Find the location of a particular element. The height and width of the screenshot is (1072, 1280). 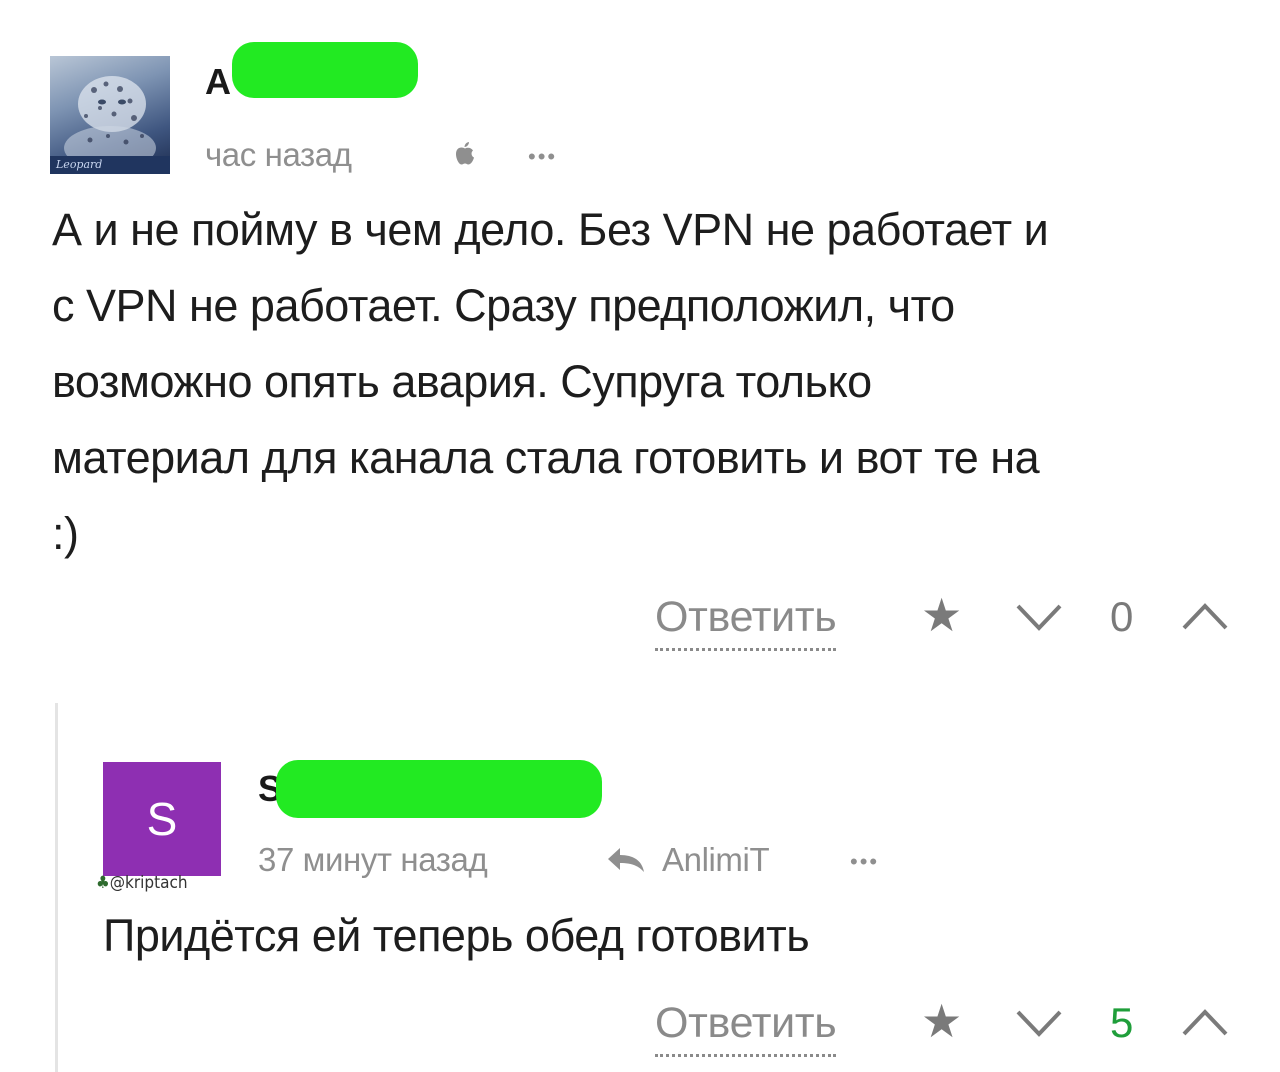

watermark-text: @kriptach is located at coordinates (148, 883).